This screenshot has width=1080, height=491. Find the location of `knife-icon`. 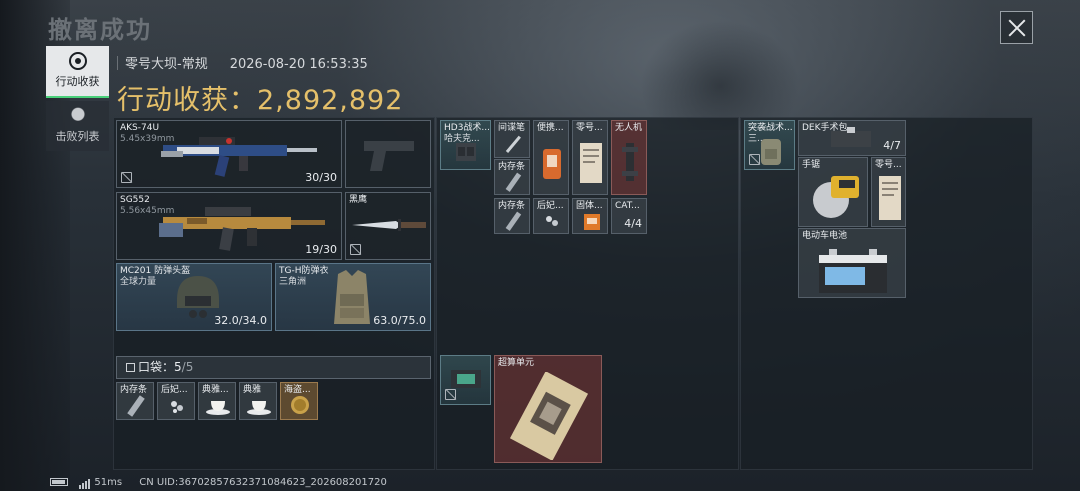

knife-icon is located at coordinates (389, 225).